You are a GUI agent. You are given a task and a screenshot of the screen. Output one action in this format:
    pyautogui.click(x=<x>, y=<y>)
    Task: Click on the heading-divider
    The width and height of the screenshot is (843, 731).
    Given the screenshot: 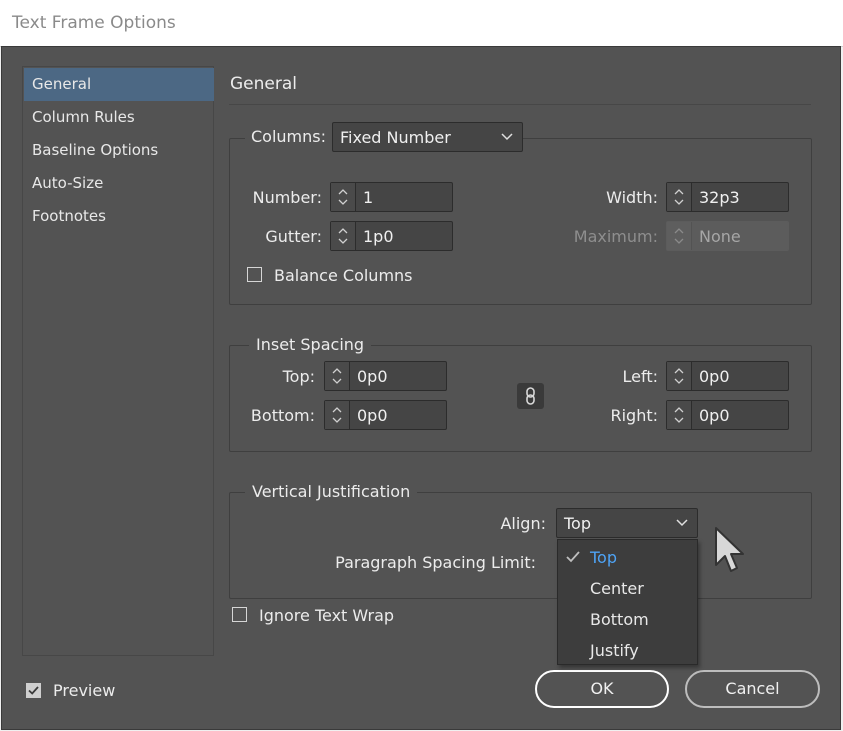 What is the action you would take?
    pyautogui.click(x=520, y=104)
    